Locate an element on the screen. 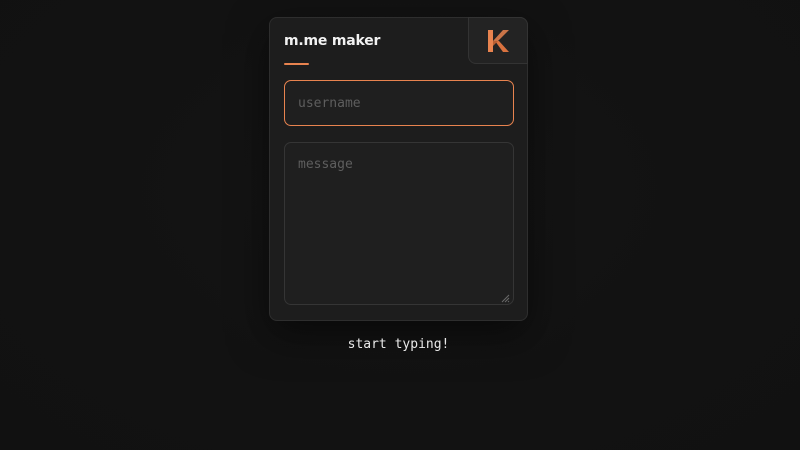  username-input is located at coordinates (399, 103).